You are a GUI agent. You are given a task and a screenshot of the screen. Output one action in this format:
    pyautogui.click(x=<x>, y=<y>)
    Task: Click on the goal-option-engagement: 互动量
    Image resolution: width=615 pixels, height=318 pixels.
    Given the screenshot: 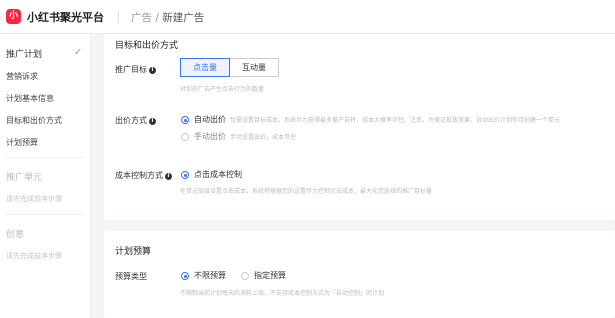 What is the action you would take?
    pyautogui.click(x=254, y=67)
    